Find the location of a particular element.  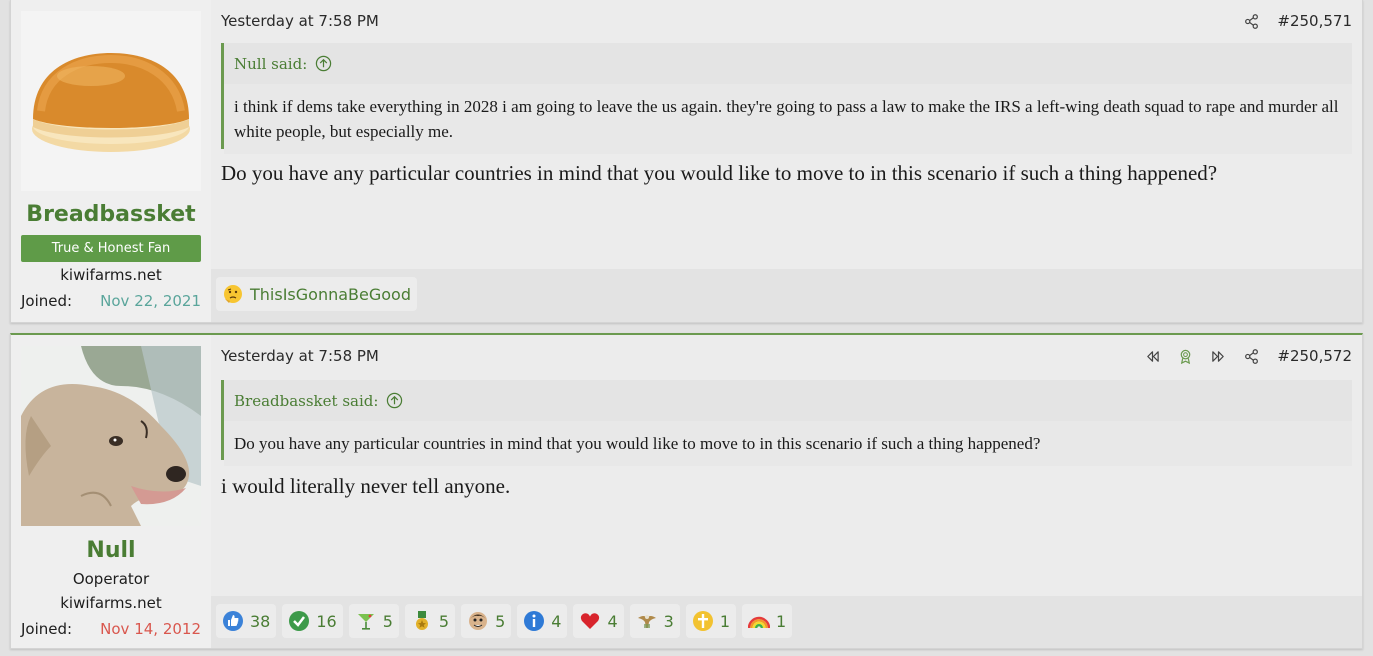

reaction-label: ThisIsGonnaBeGood is located at coordinates (330, 294).